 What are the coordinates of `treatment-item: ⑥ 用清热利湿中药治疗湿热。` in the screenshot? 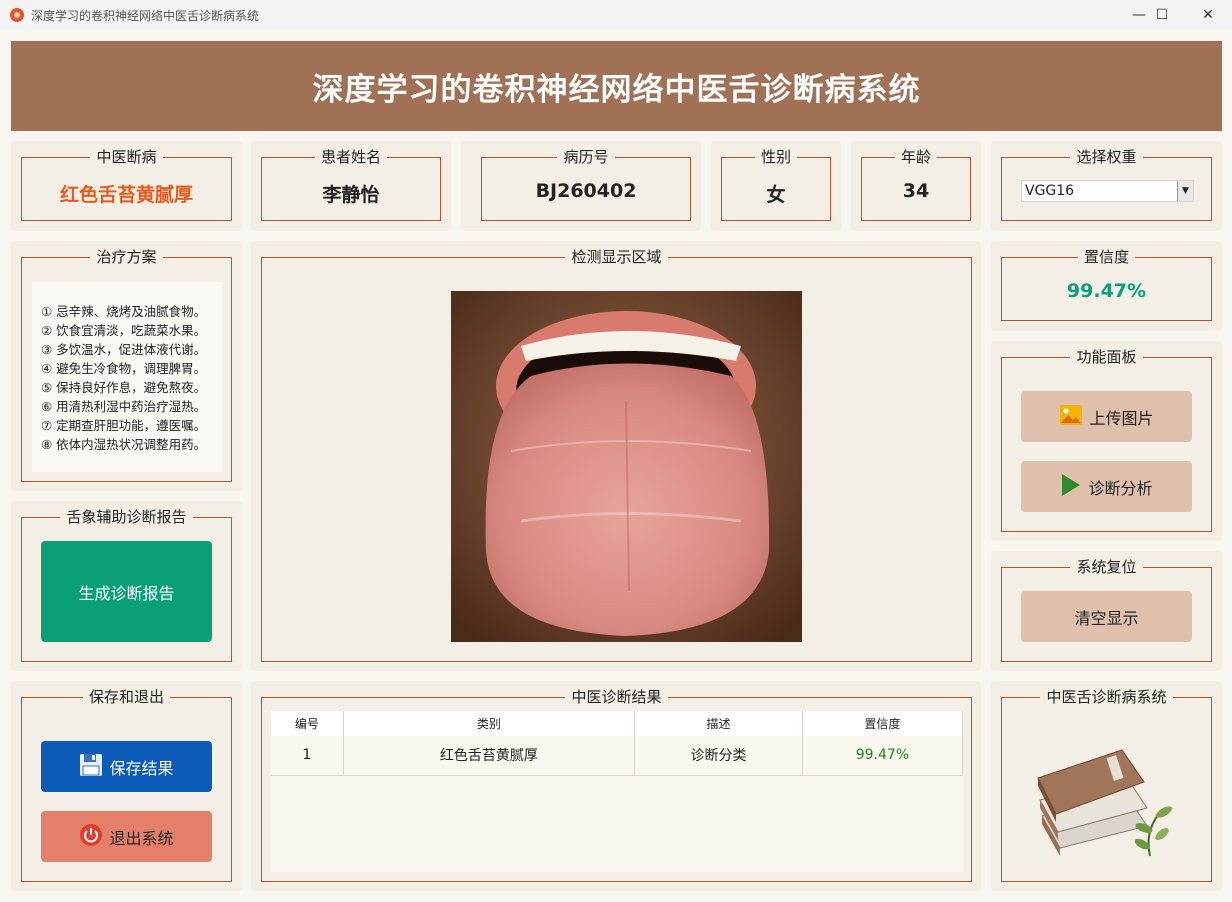 It's located at (124, 406).